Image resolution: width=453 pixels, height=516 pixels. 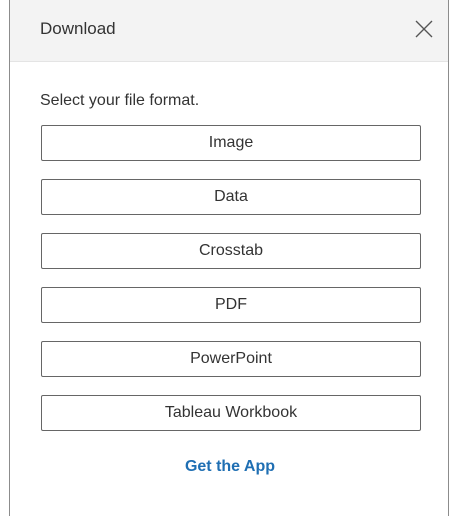 What do you see at coordinates (231, 359) in the screenshot?
I see `powerpoint-button: PowerPoint` at bounding box center [231, 359].